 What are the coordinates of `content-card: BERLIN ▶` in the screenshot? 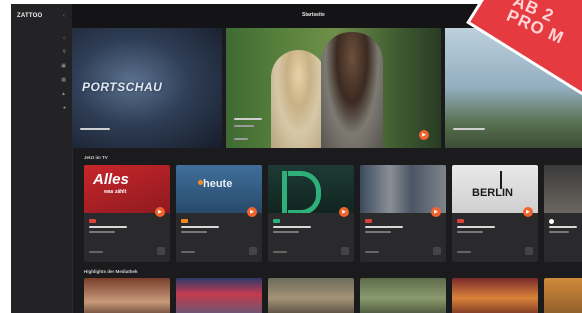 It's located at (495, 213).